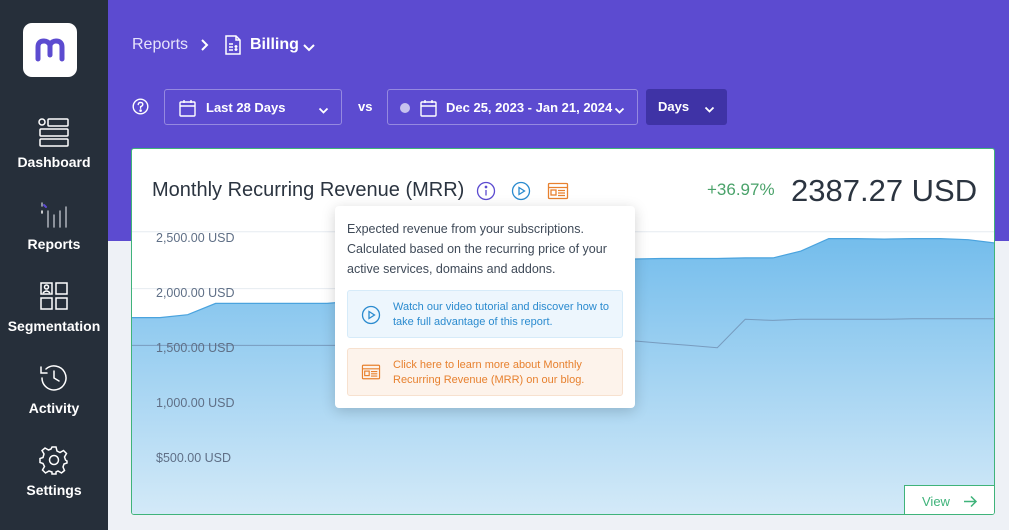  I want to click on y-tick-label: 1,500.00 USD, so click(195, 348).